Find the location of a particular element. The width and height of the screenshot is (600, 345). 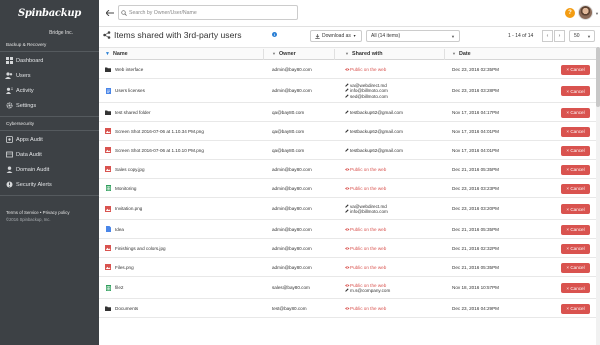

file-name: Finishings and colors.jpg is located at coordinates (140, 248).